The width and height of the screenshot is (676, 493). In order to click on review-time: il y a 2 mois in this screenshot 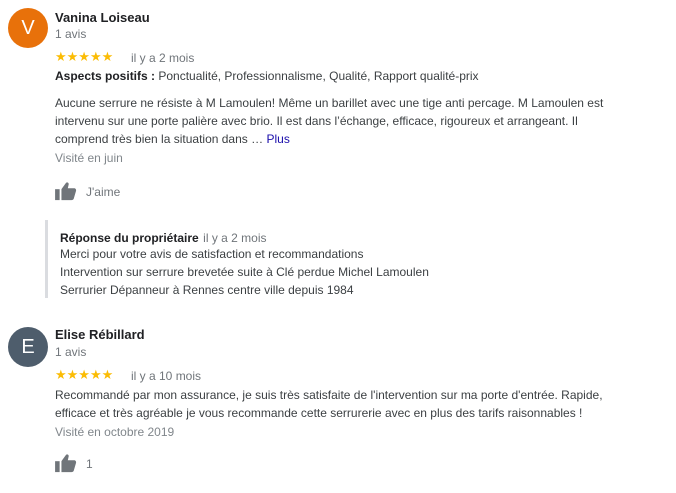, I will do `click(163, 58)`.